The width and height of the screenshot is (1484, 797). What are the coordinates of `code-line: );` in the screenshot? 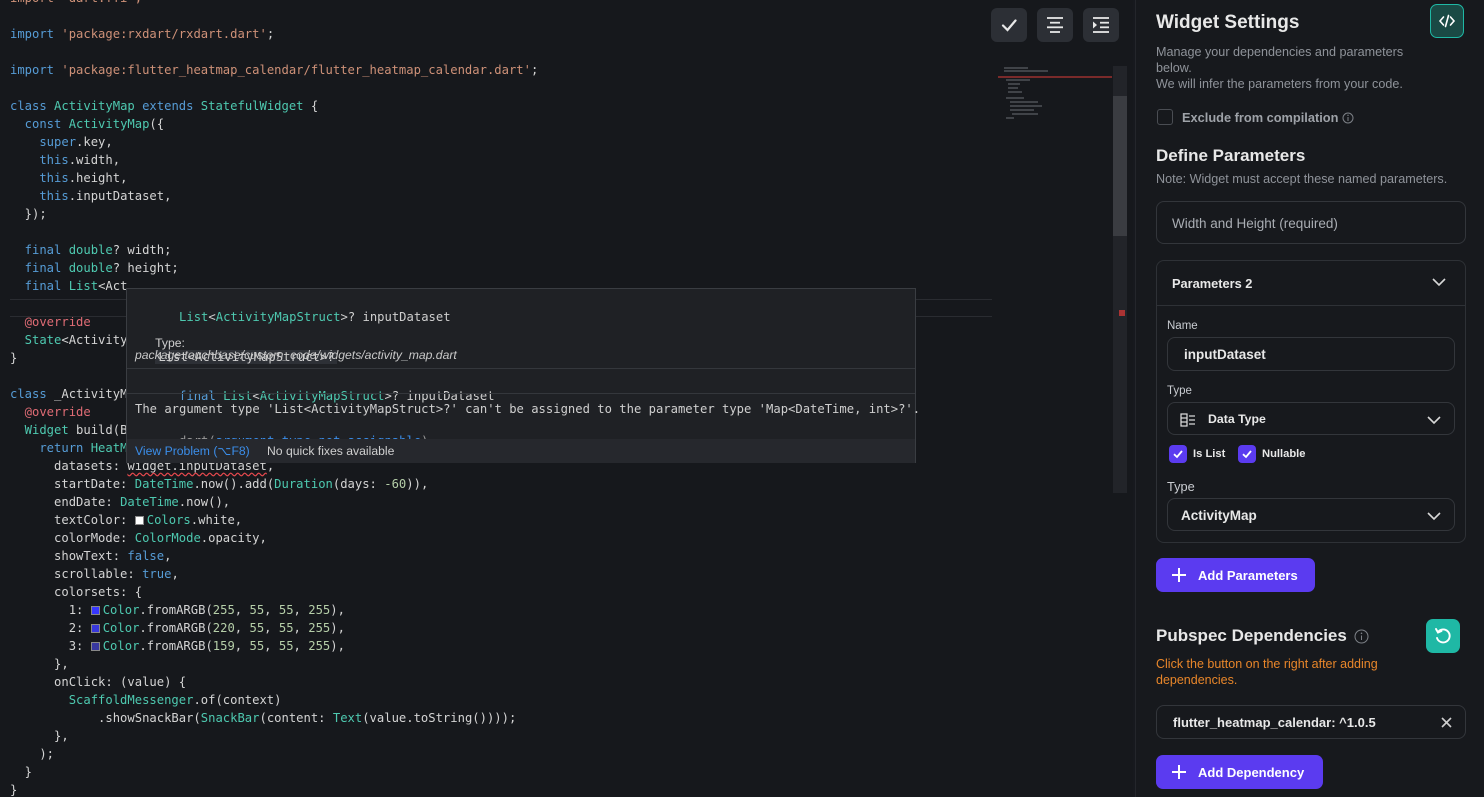 It's located at (269, 754).